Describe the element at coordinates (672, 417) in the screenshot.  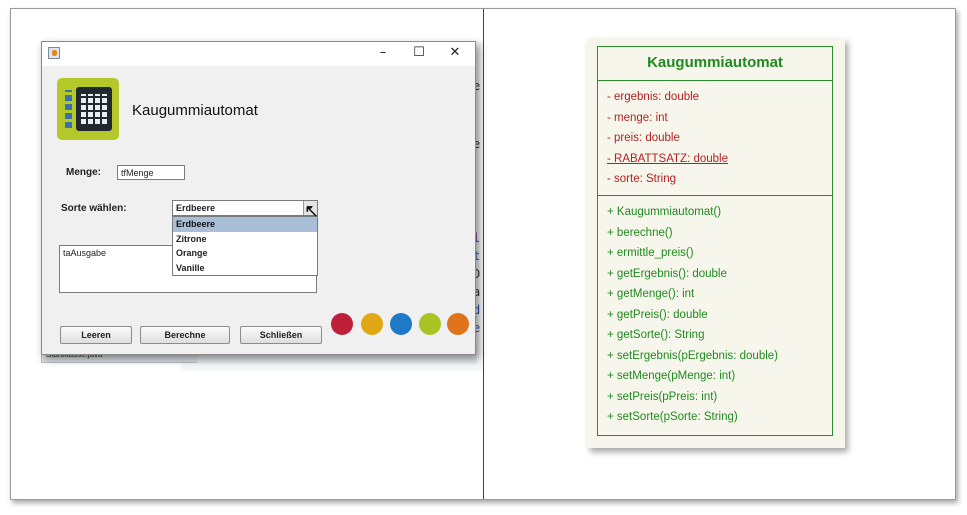
I see `uml-operation: + setSorte(pSorte: String)` at that location.